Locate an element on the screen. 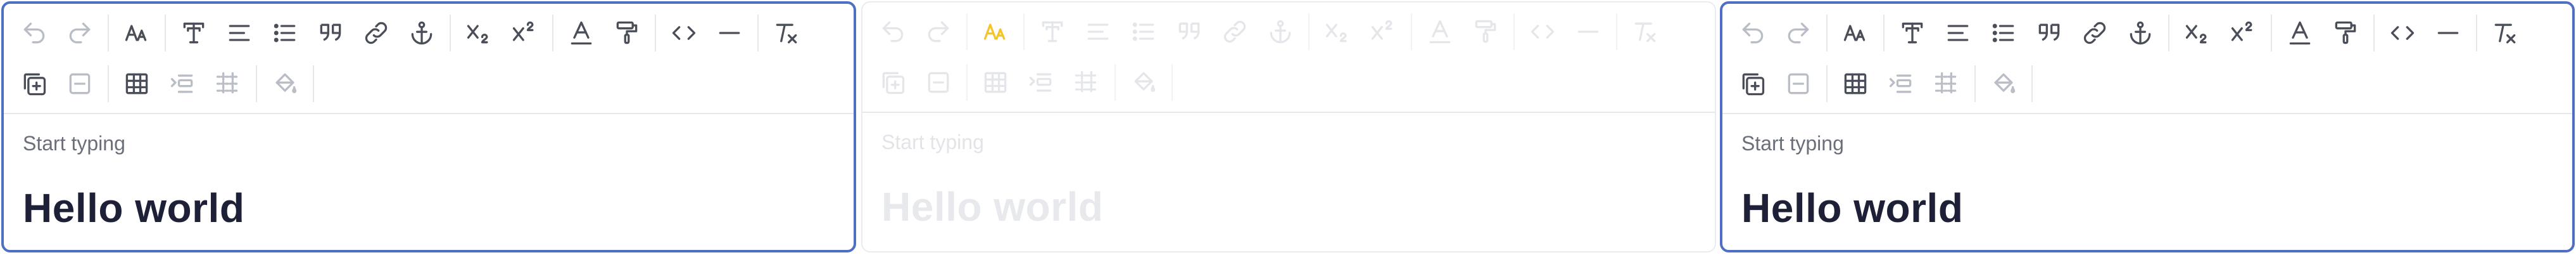 The width and height of the screenshot is (2576, 255). editor-placeholder: Start typing is located at coordinates (1792, 143).